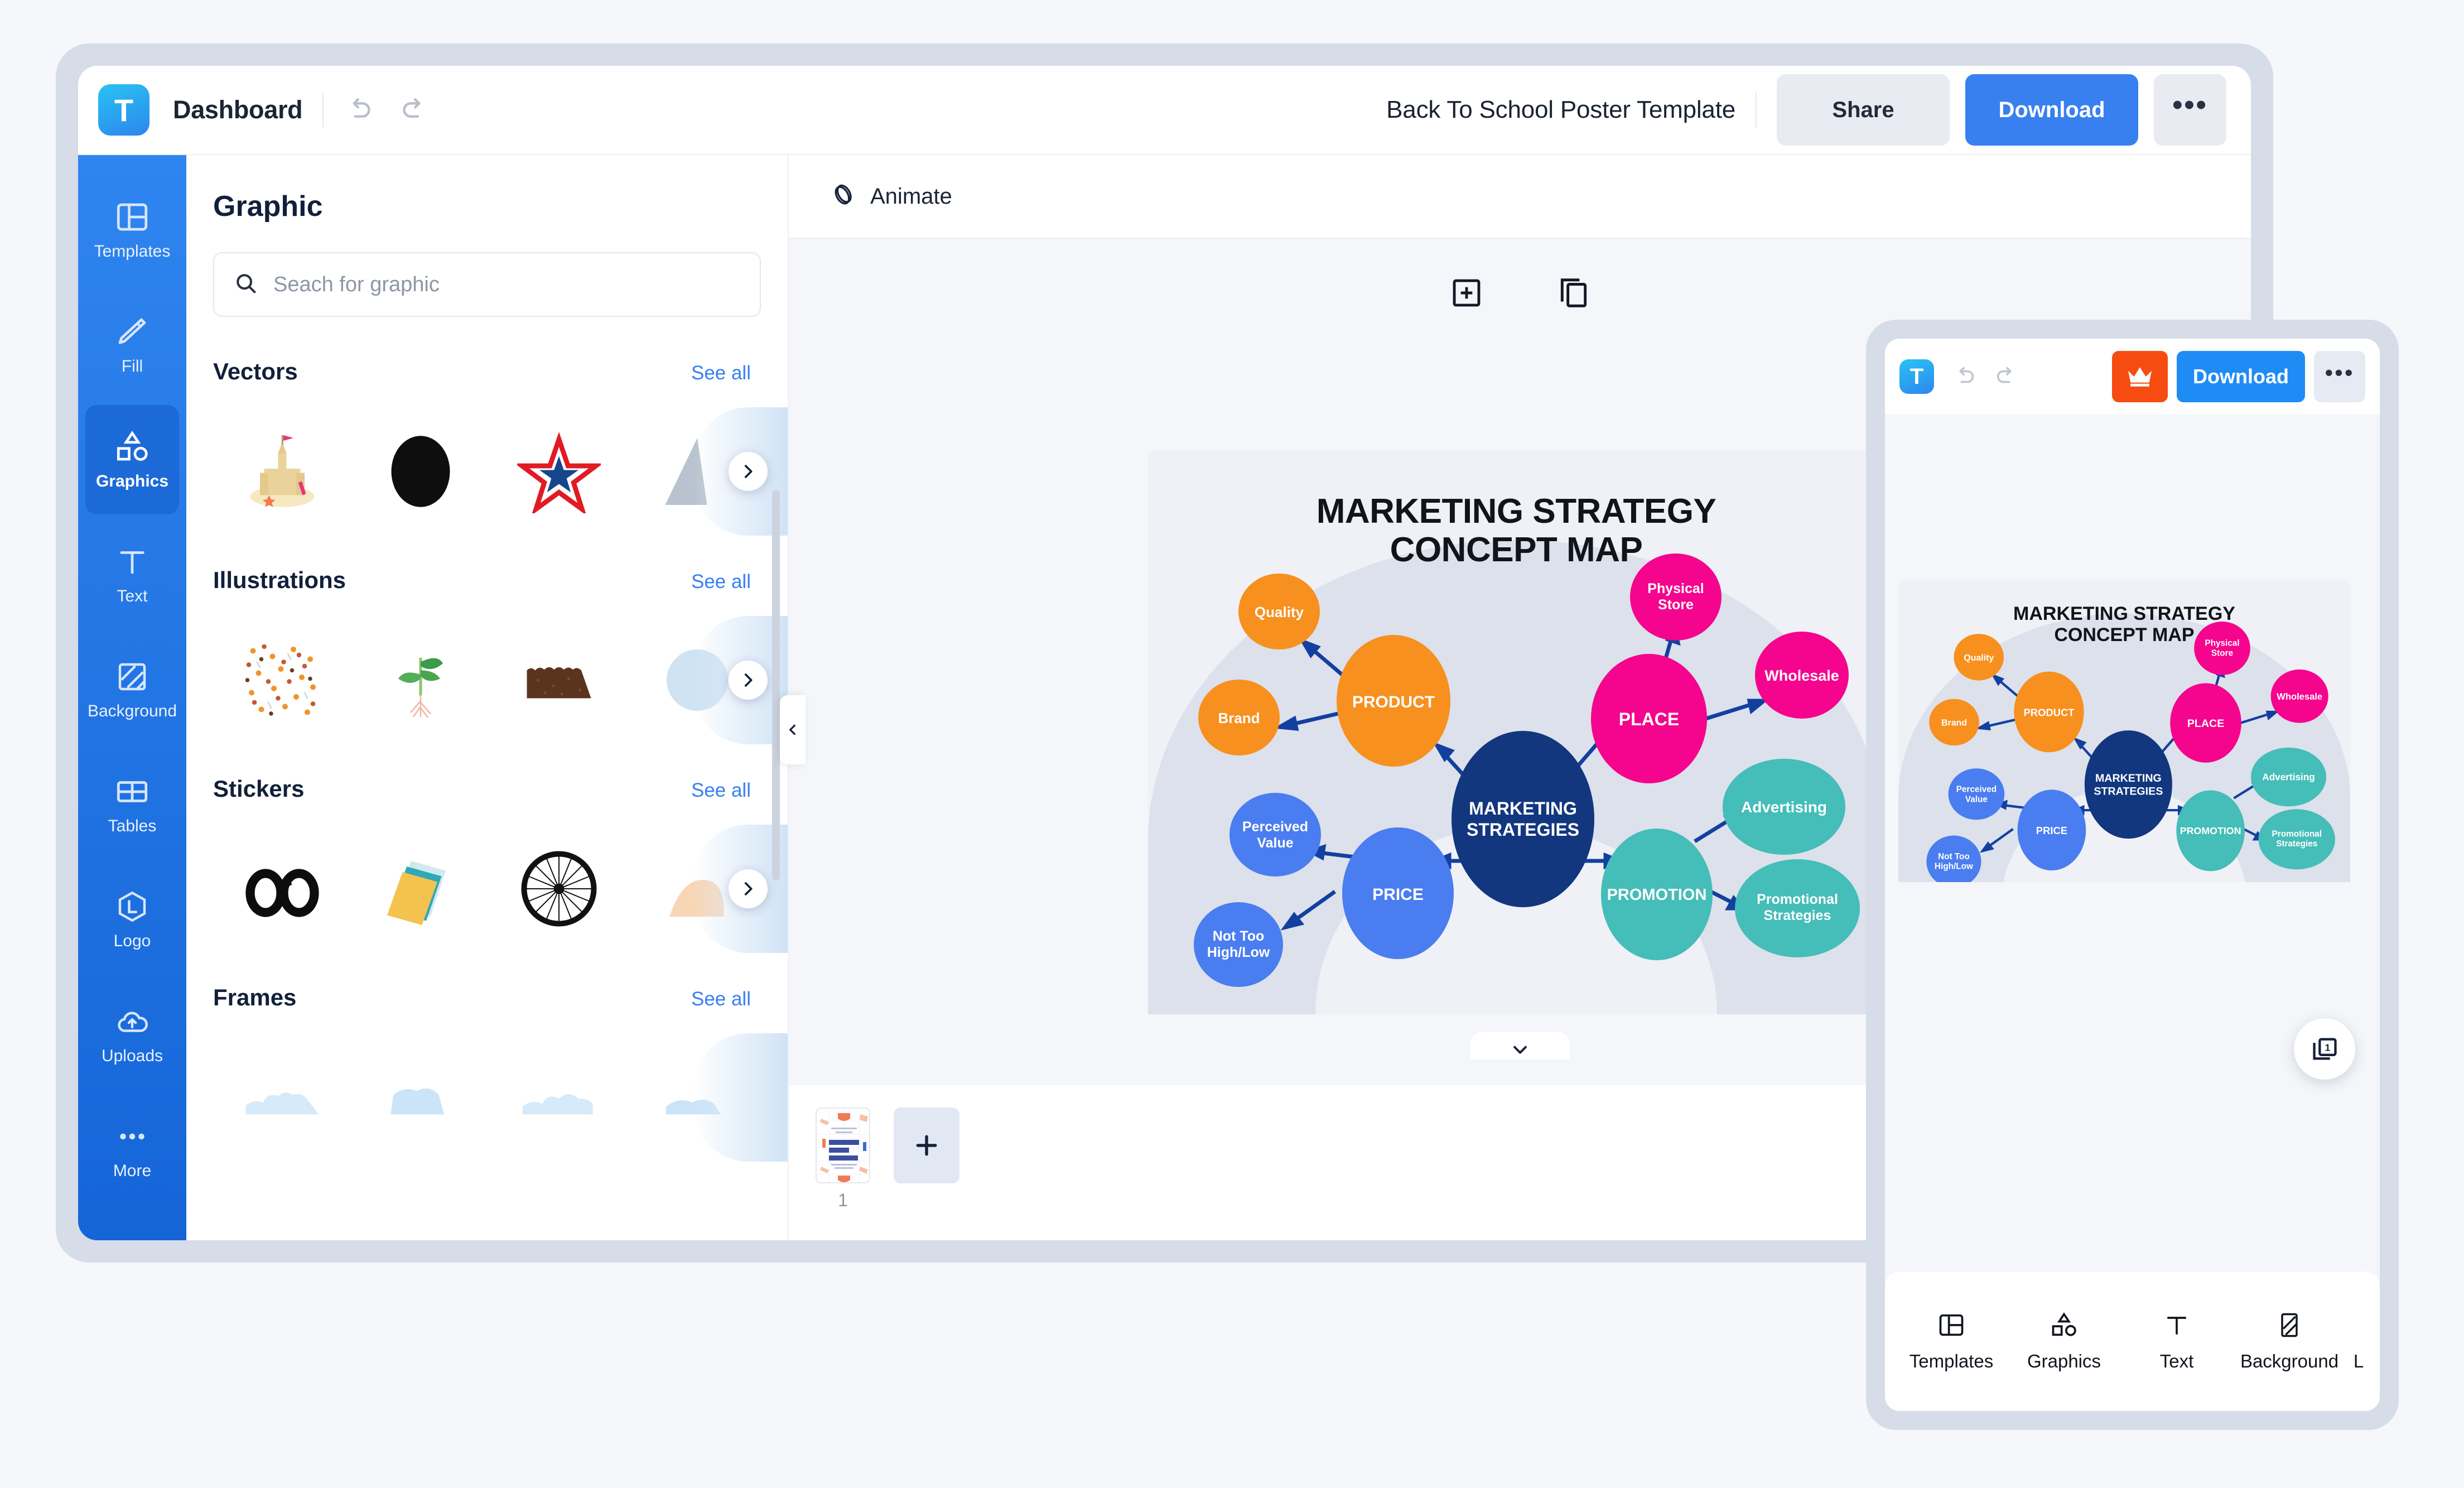 This screenshot has height=1488, width=2464. Describe the element at coordinates (843, 1145) in the screenshot. I see `page-thumbnail` at that location.